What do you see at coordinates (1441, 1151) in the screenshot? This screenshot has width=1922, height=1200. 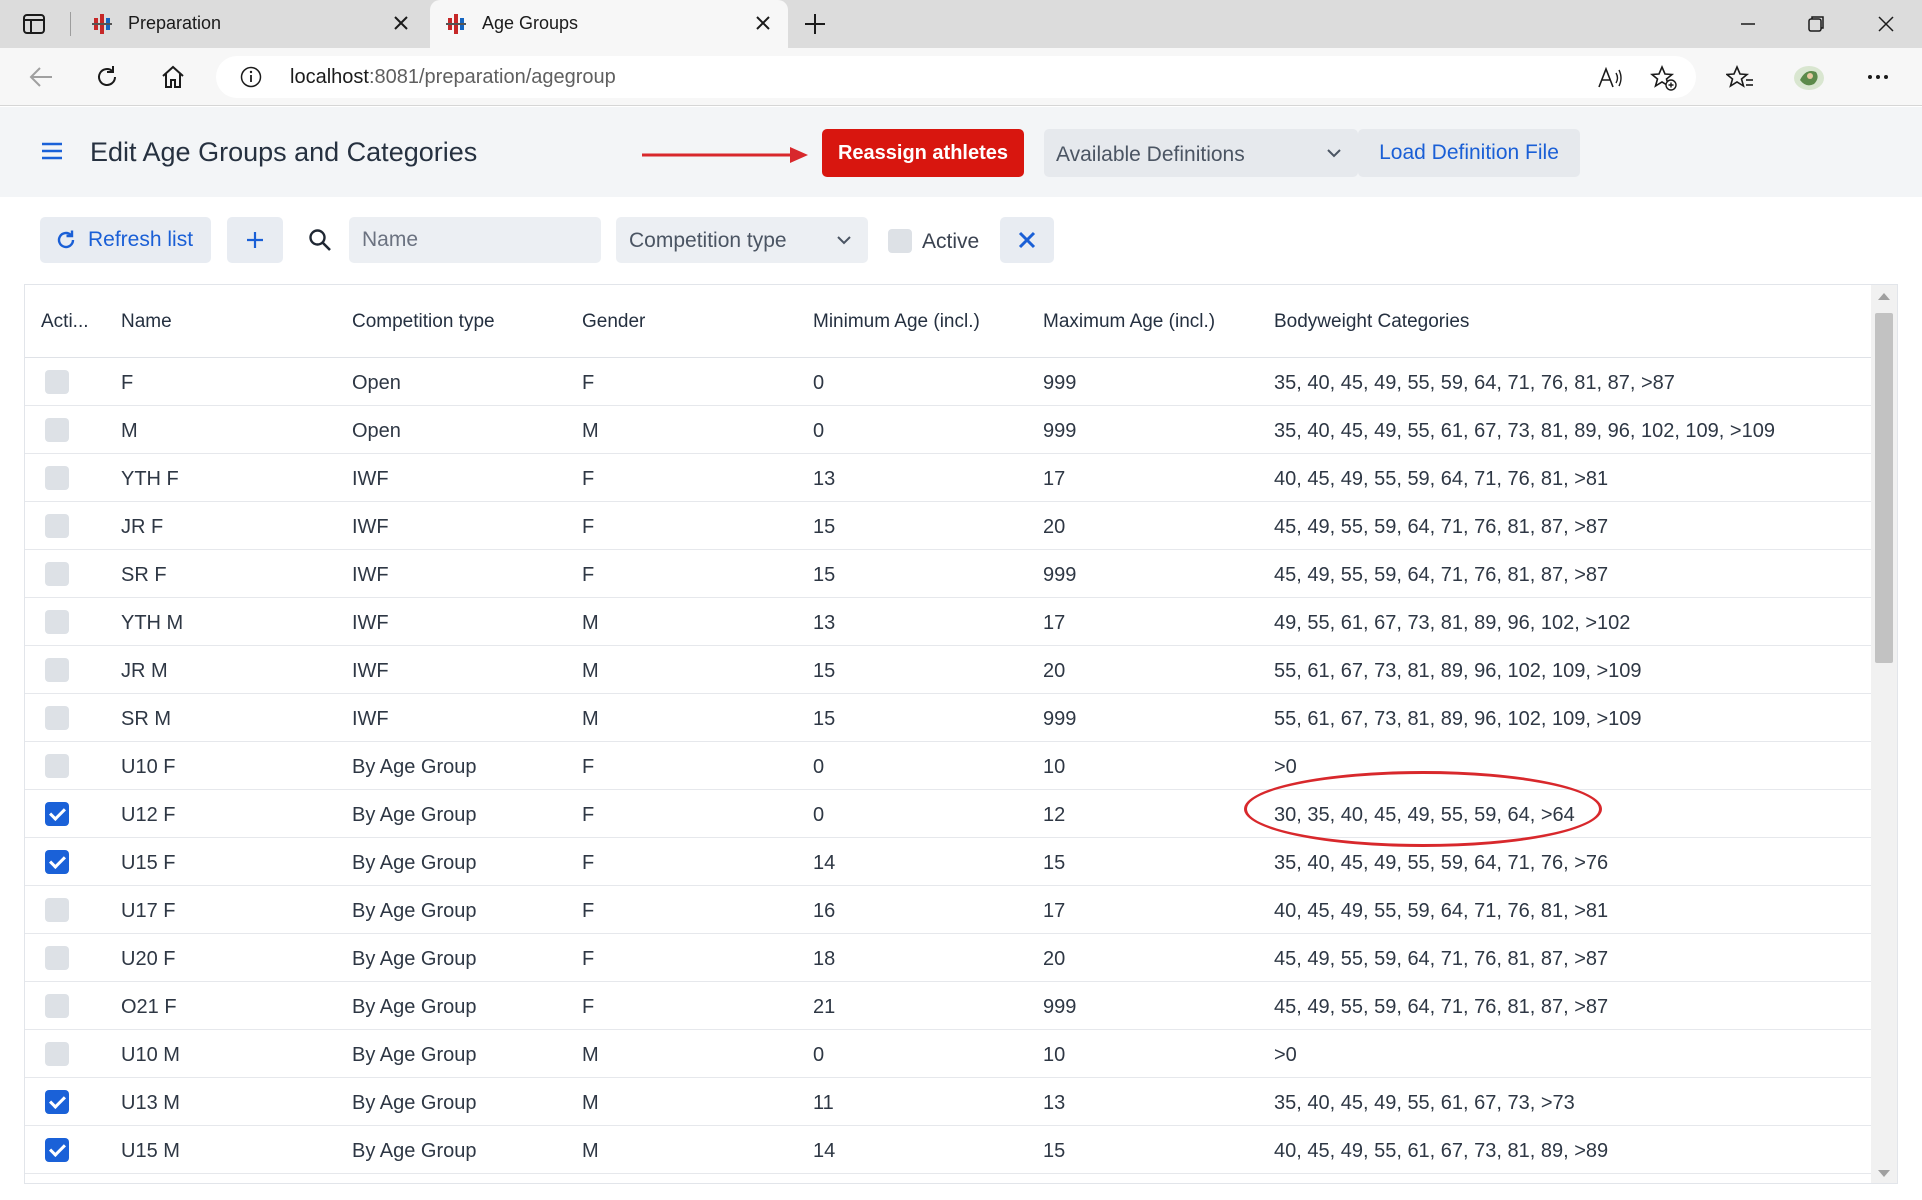 I see `cell-bodyweight-categories: 40, 45, 49, 55, 61, 67, 73, 81, 89, >89` at bounding box center [1441, 1151].